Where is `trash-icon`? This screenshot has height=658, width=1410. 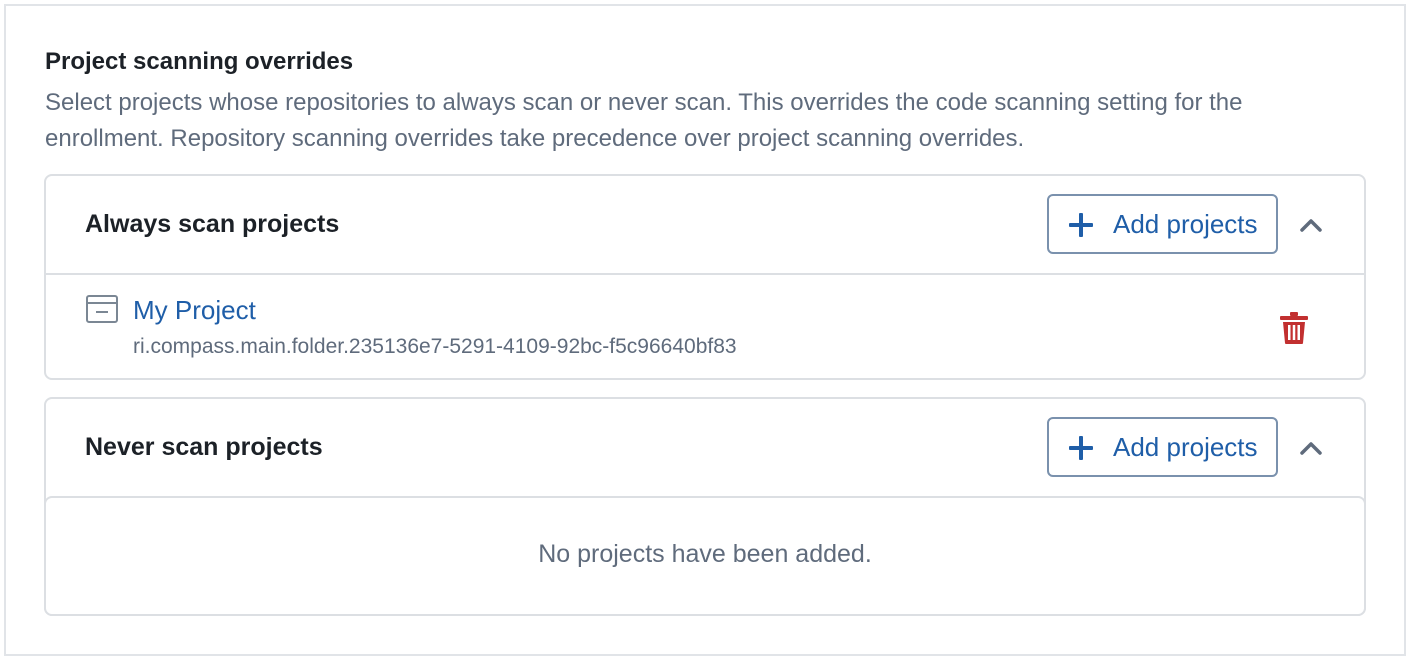 trash-icon is located at coordinates (1294, 328).